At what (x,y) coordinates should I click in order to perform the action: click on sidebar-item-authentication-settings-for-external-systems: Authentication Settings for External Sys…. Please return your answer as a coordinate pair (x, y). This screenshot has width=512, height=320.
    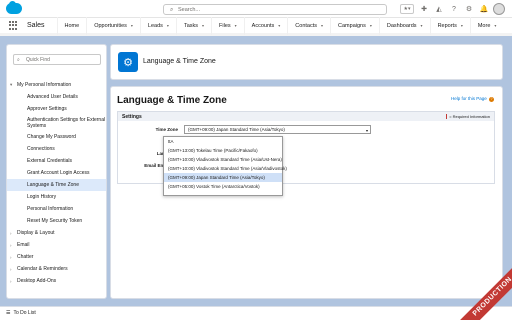
    Looking at the image, I should click on (56, 123).